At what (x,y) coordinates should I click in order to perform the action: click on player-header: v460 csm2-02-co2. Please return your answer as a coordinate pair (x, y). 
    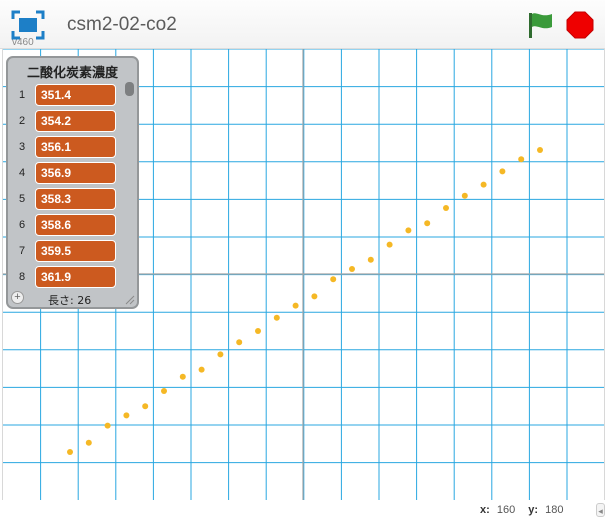
    Looking at the image, I should click on (302, 24).